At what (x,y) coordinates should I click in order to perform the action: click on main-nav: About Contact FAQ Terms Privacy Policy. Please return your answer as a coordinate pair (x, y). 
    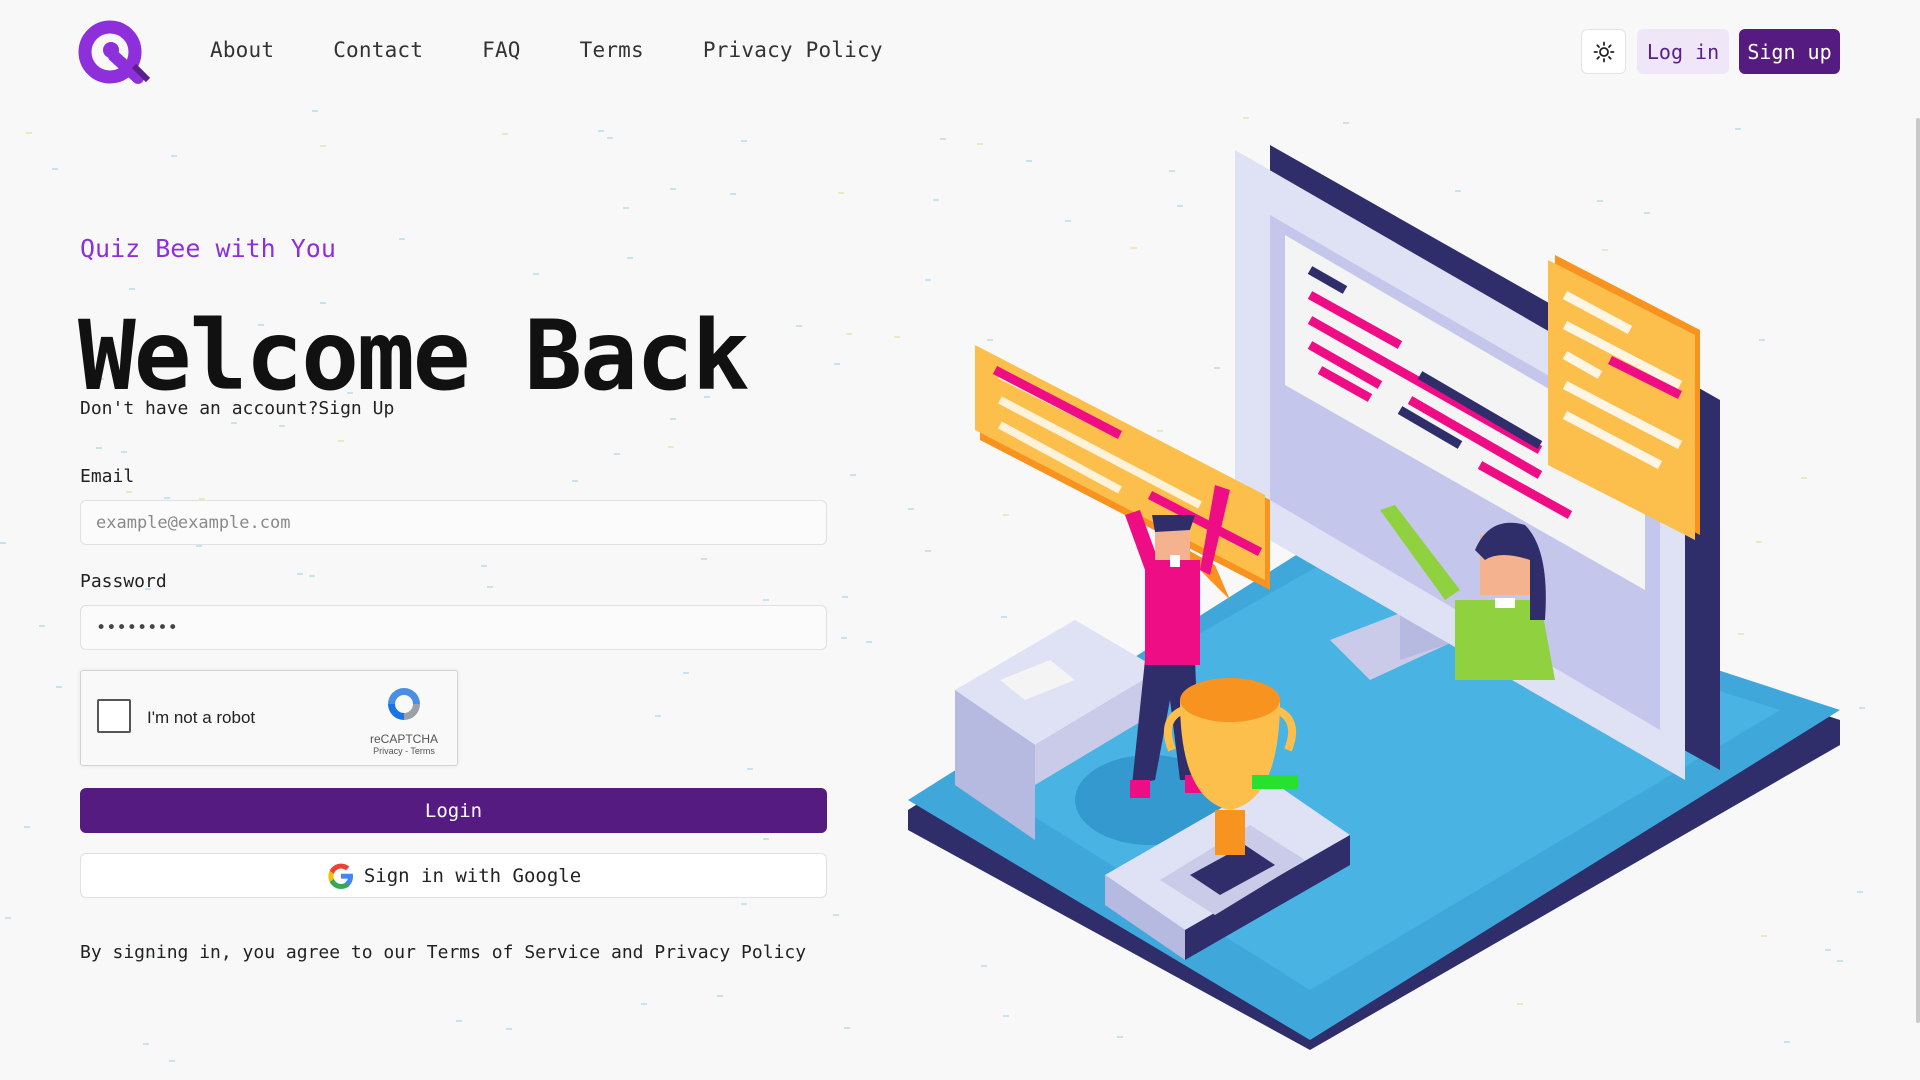
    Looking at the image, I should click on (576, 50).